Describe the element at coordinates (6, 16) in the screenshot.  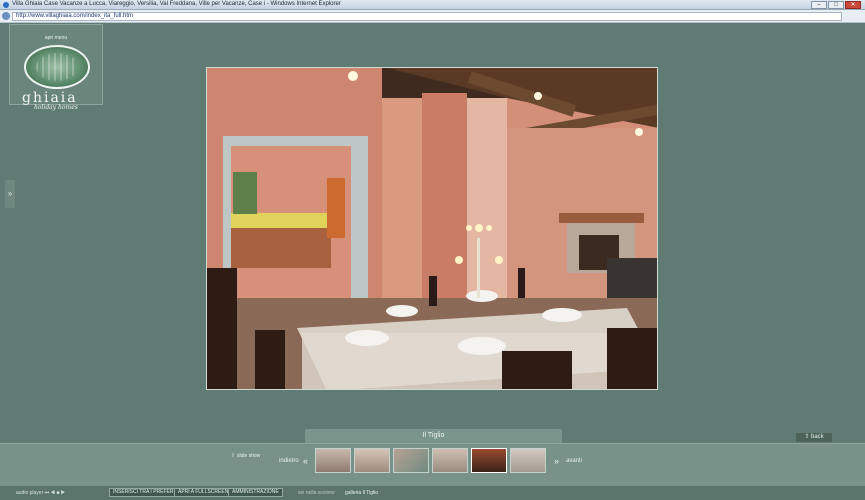
I see `back-nav-icon` at that location.